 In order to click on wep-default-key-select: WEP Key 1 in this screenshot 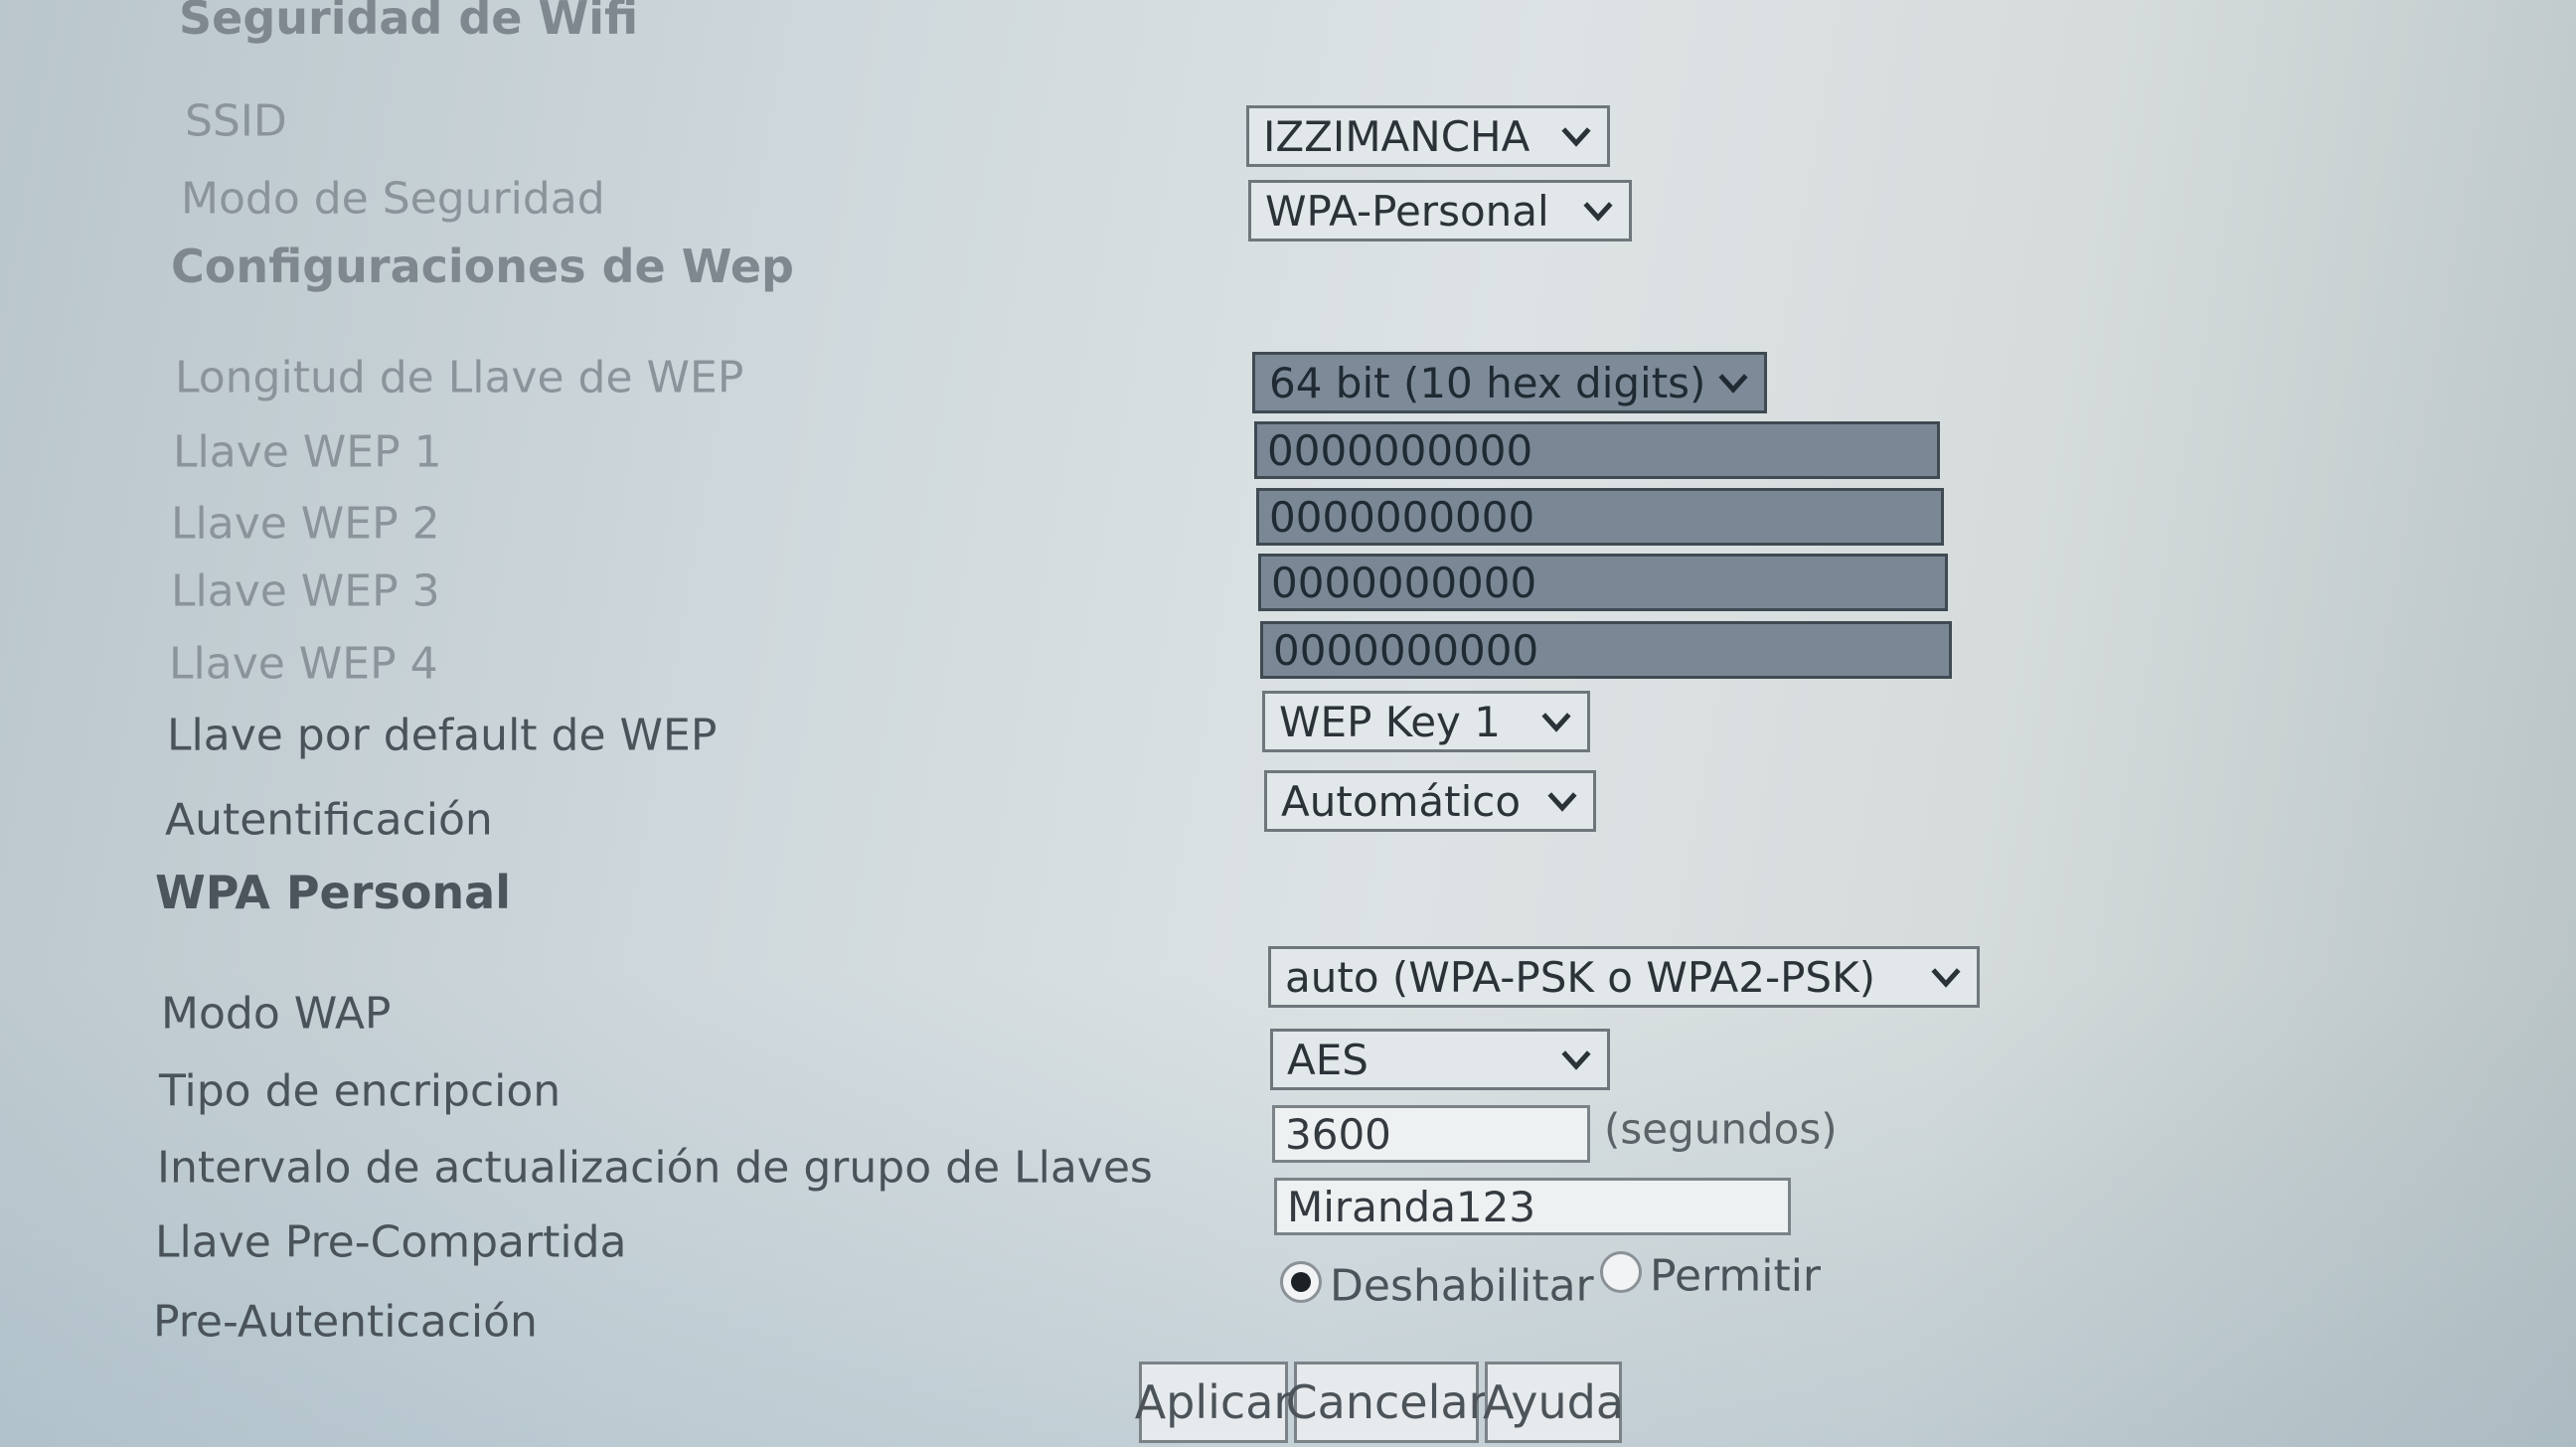, I will do `click(1426, 722)`.